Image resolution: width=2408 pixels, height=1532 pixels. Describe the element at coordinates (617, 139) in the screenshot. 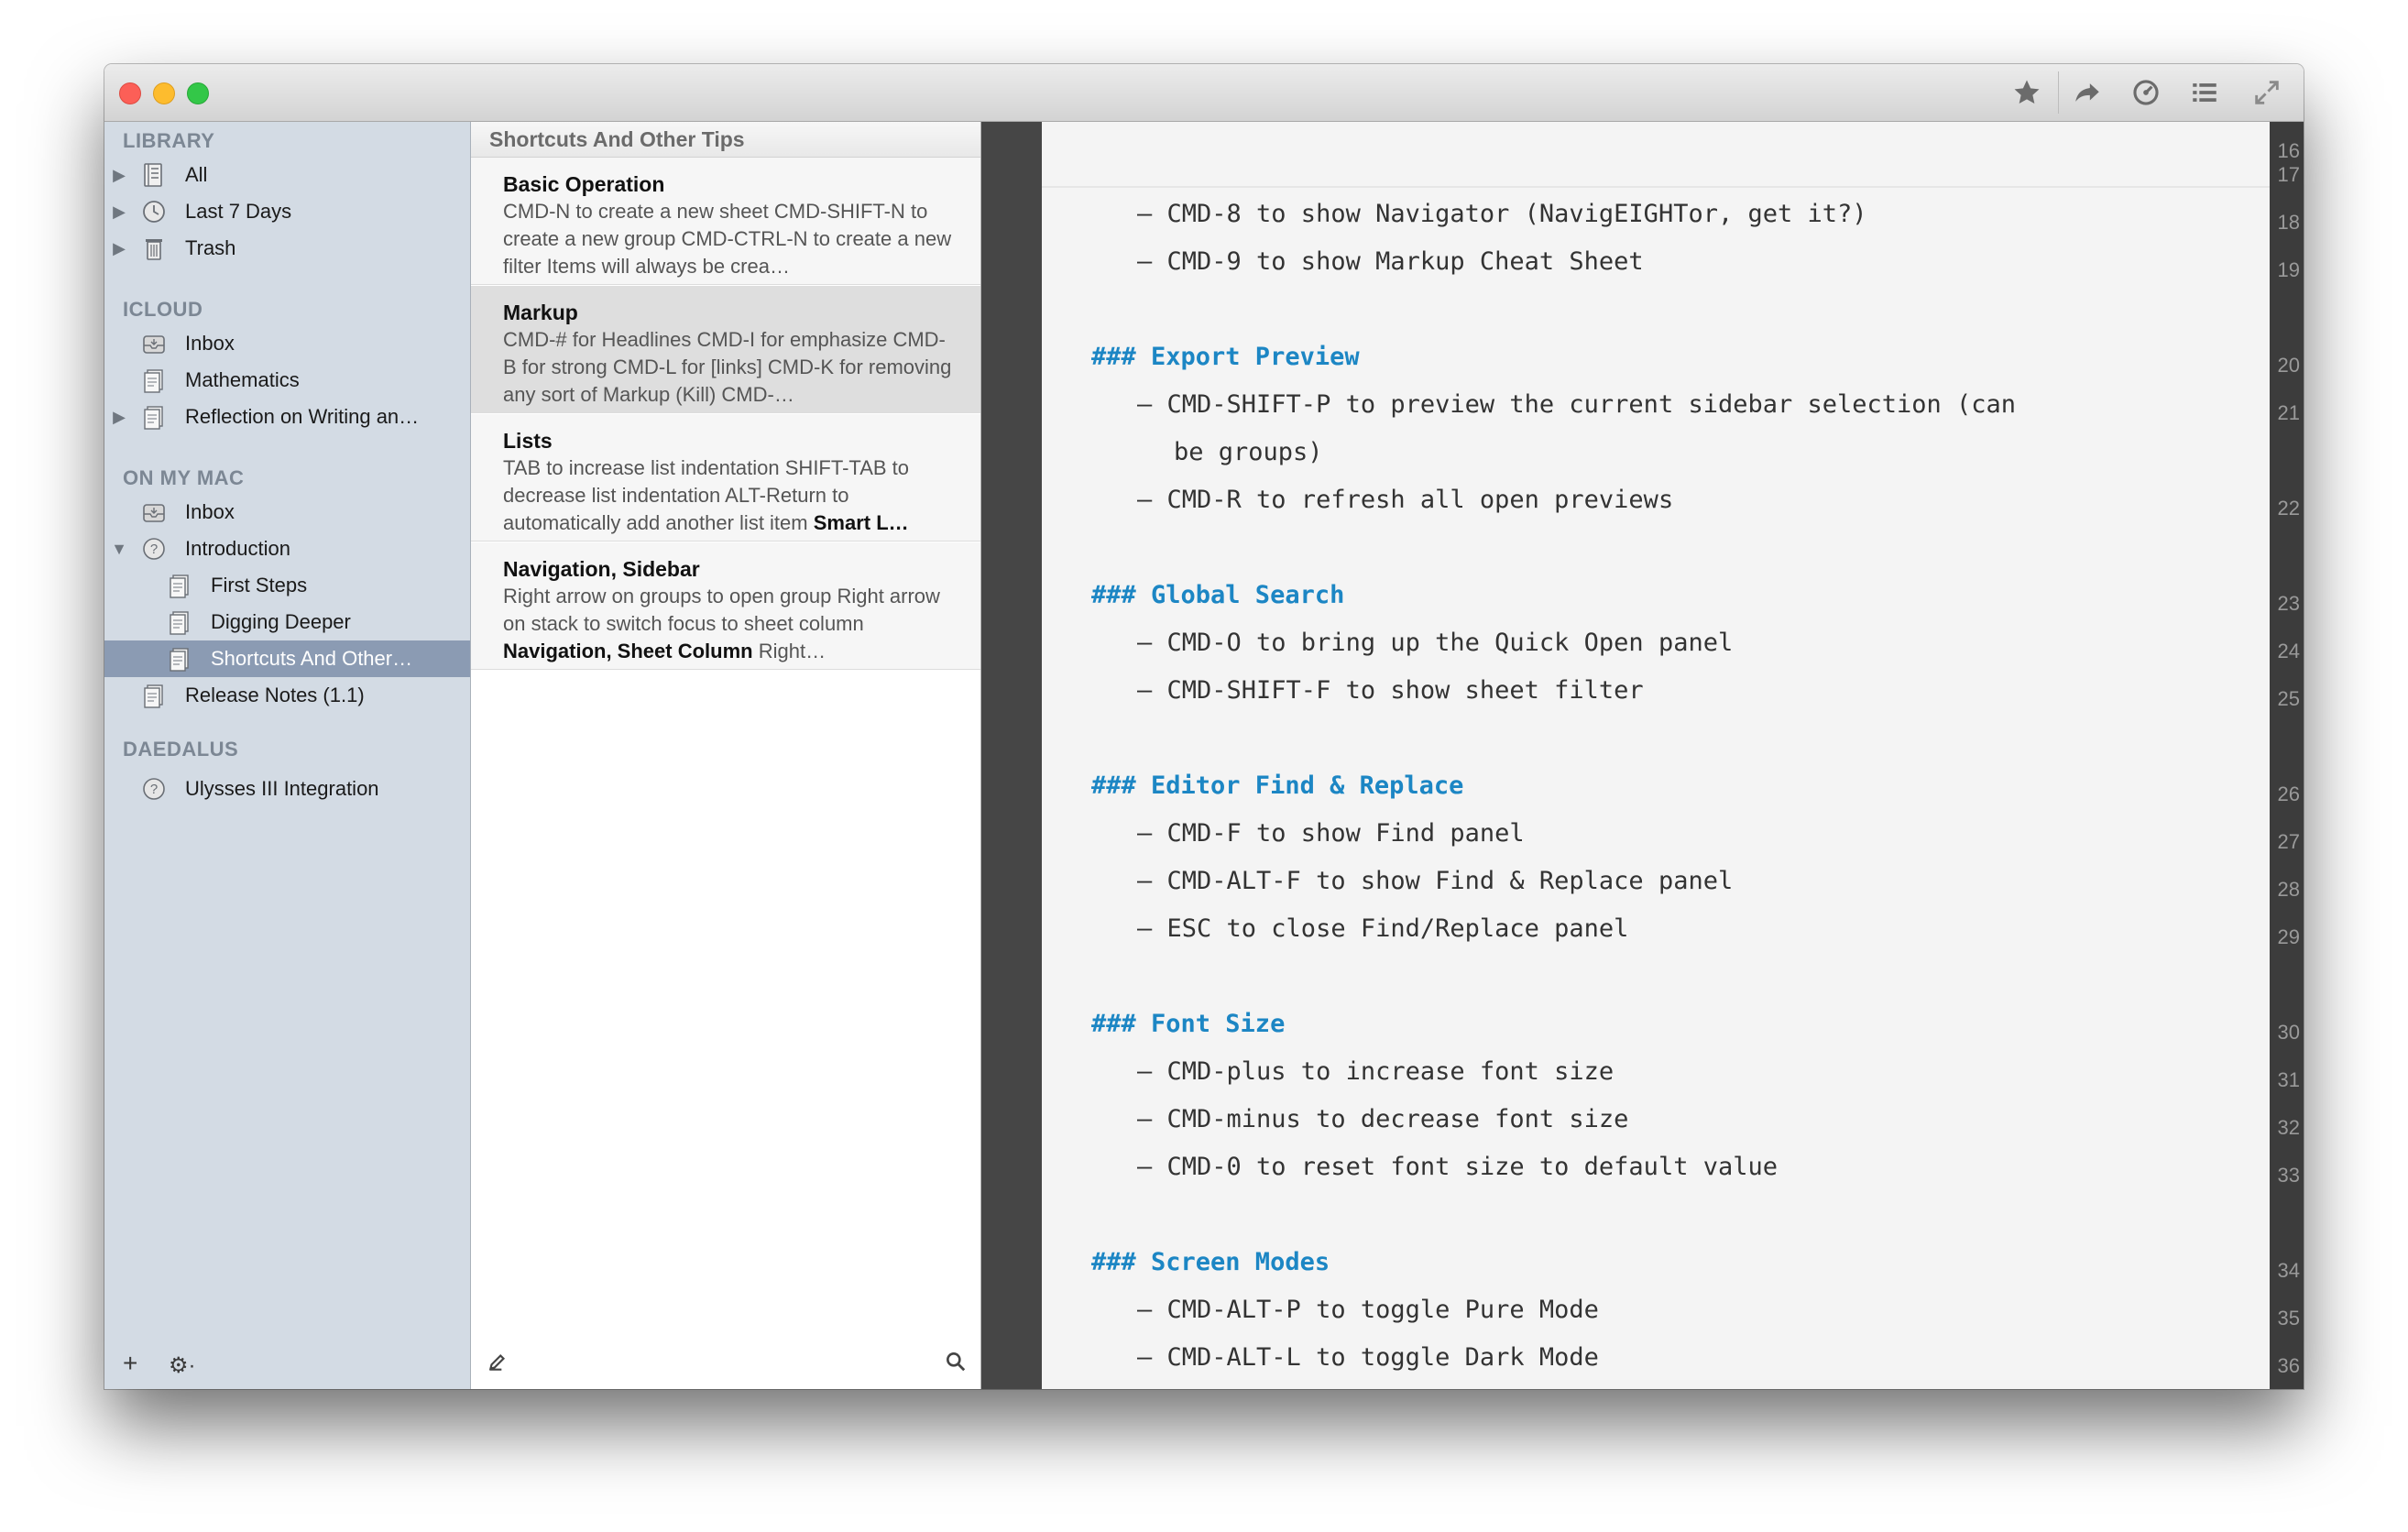

I see `sheet-list-title: Shortcuts And Other Tips` at that location.